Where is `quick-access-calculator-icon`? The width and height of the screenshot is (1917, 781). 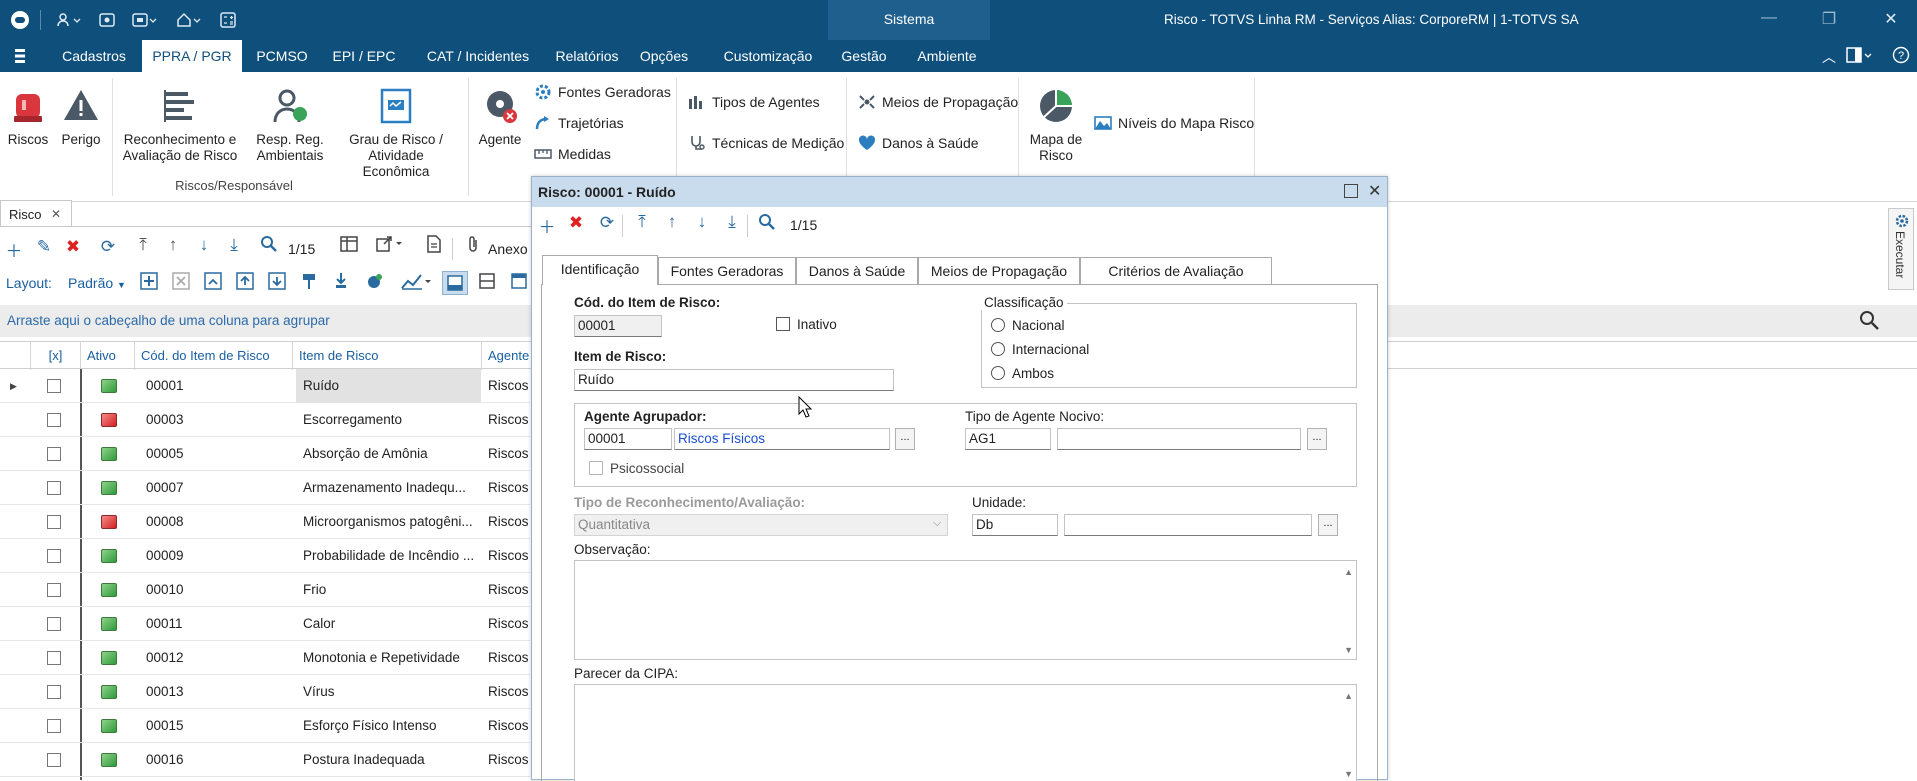
quick-access-calculator-icon is located at coordinates (228, 20).